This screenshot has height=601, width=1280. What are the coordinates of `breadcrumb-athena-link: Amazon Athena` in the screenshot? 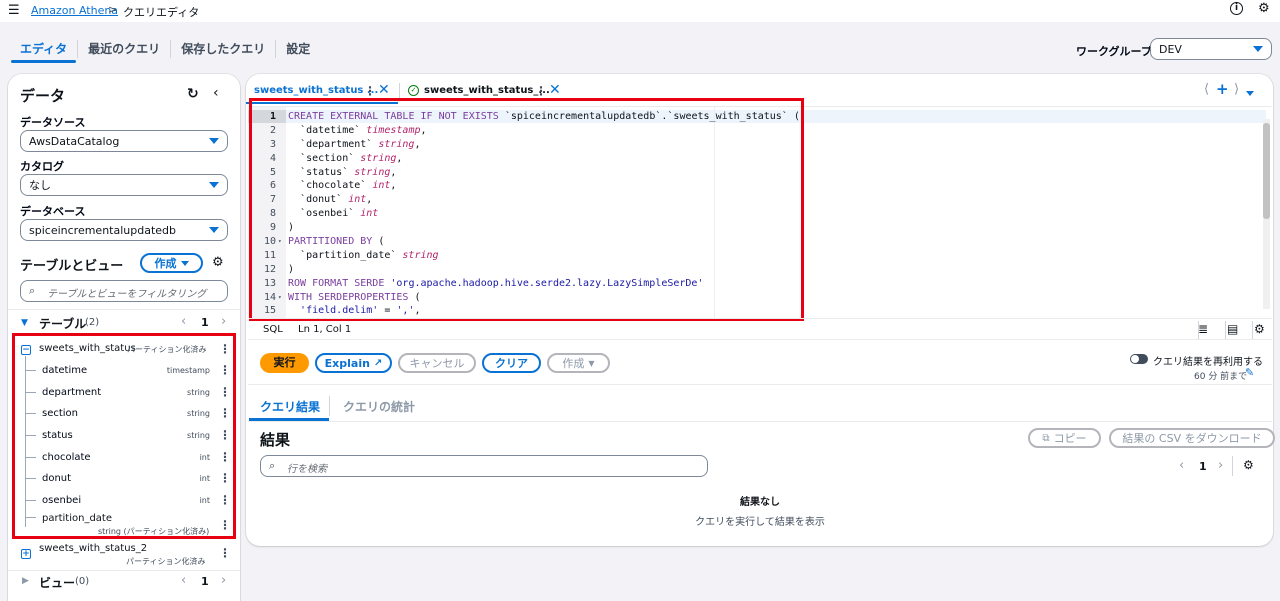 It's located at (74, 10).